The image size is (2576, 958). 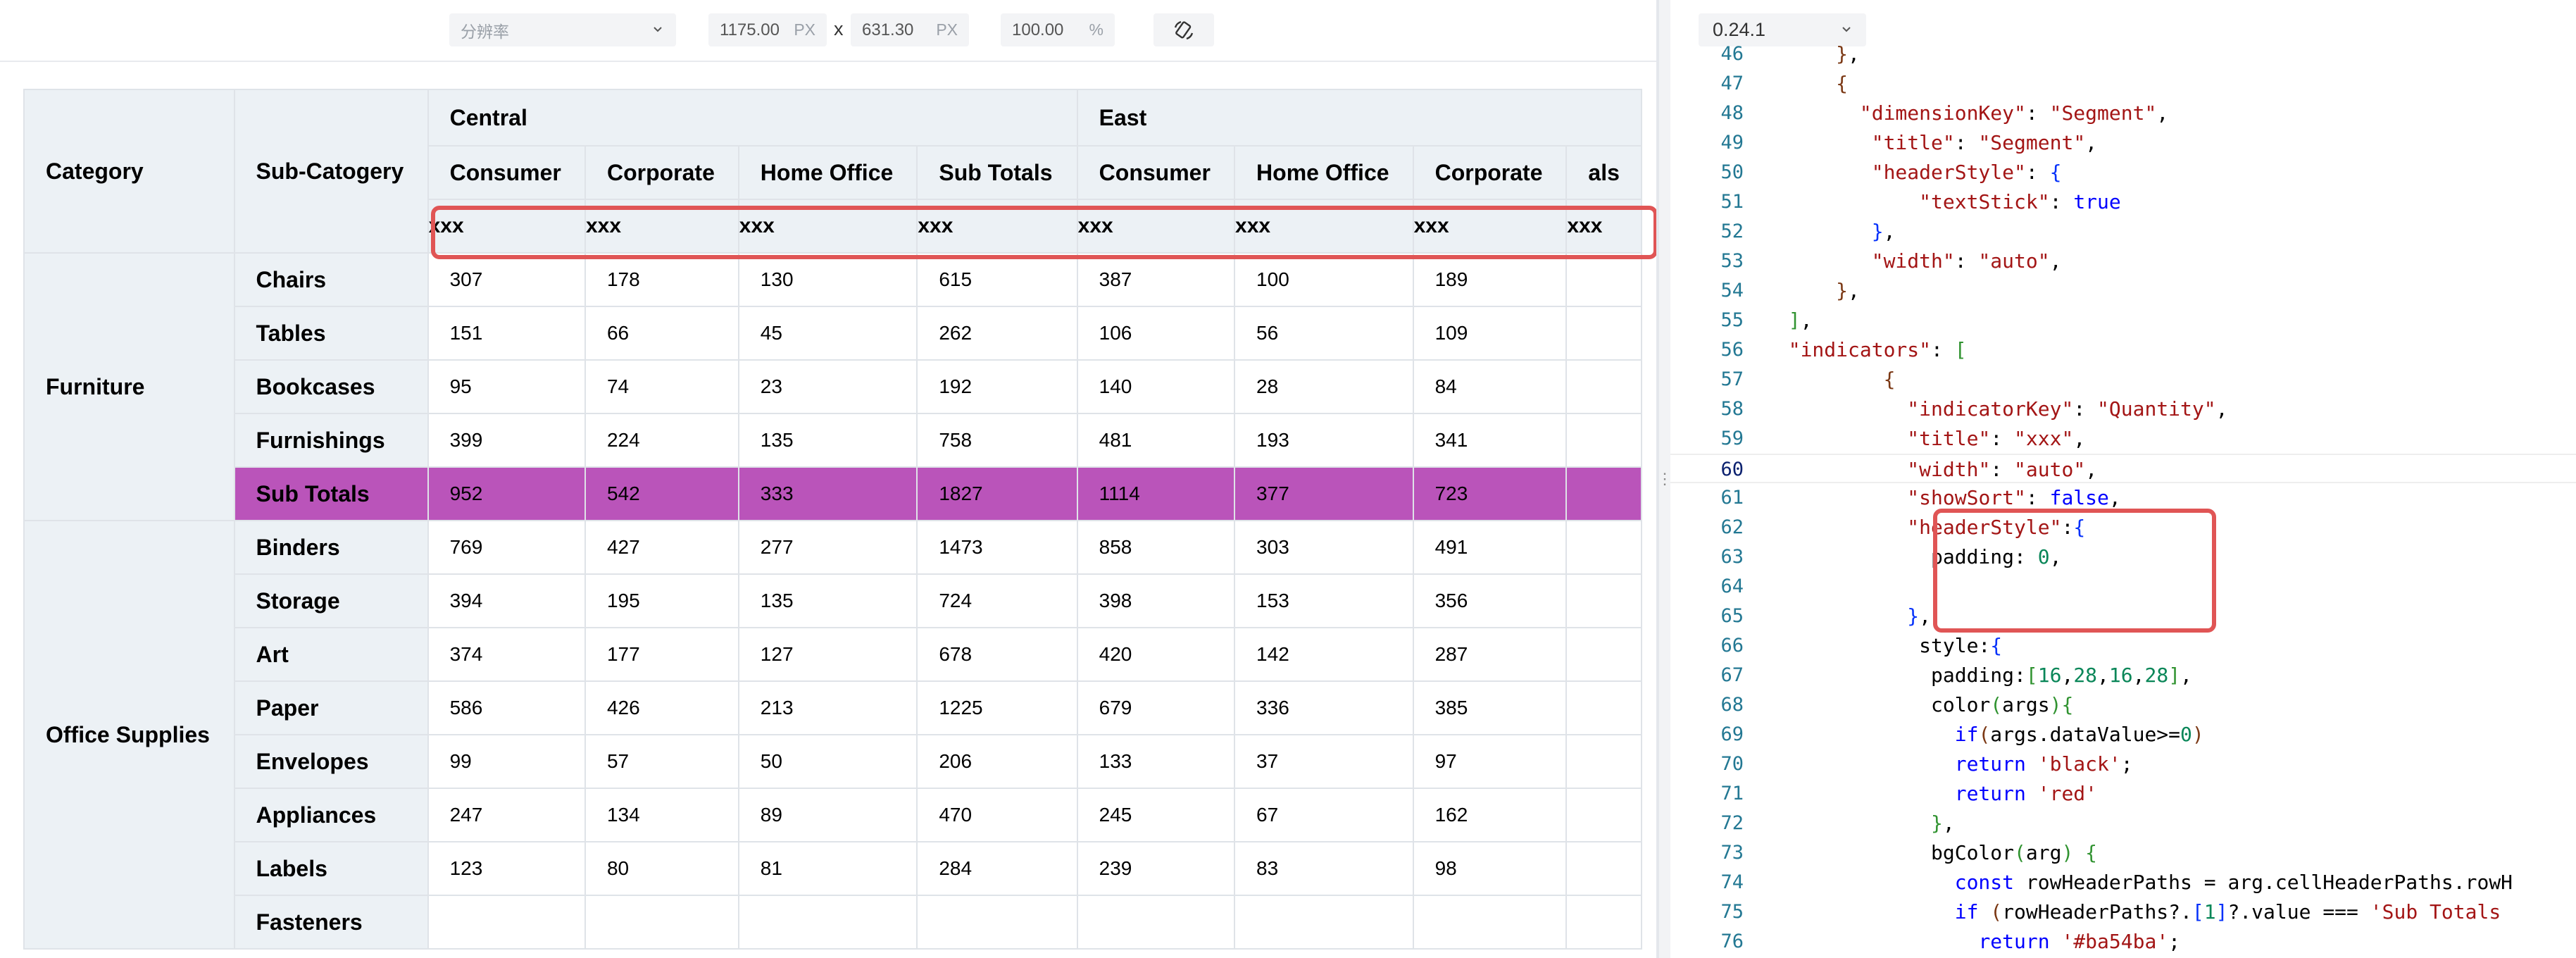 What do you see at coordinates (1490, 868) in the screenshot?
I see `value-cell: 98` at bounding box center [1490, 868].